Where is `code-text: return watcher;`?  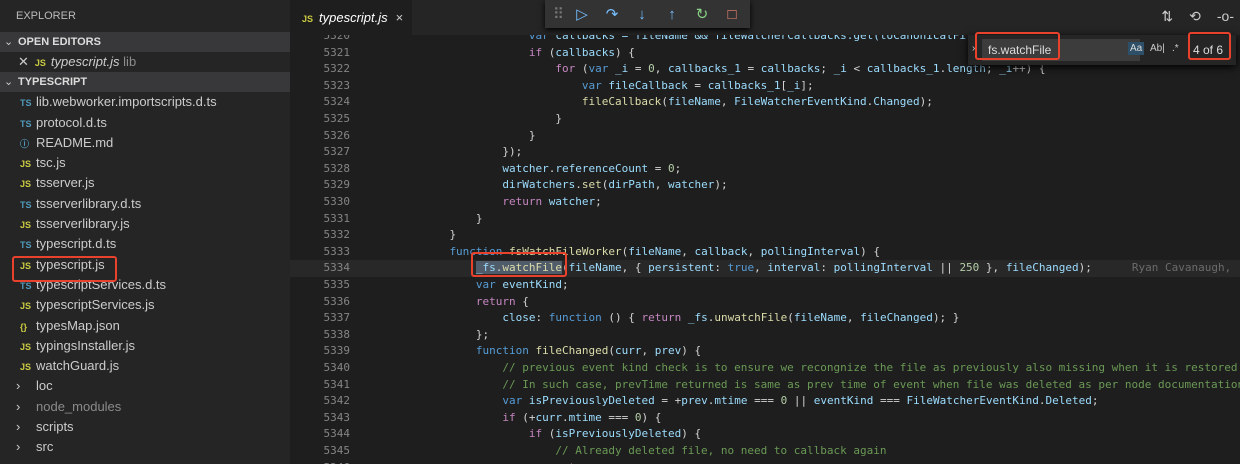
code-text: return watcher; is located at coordinates (551, 202).